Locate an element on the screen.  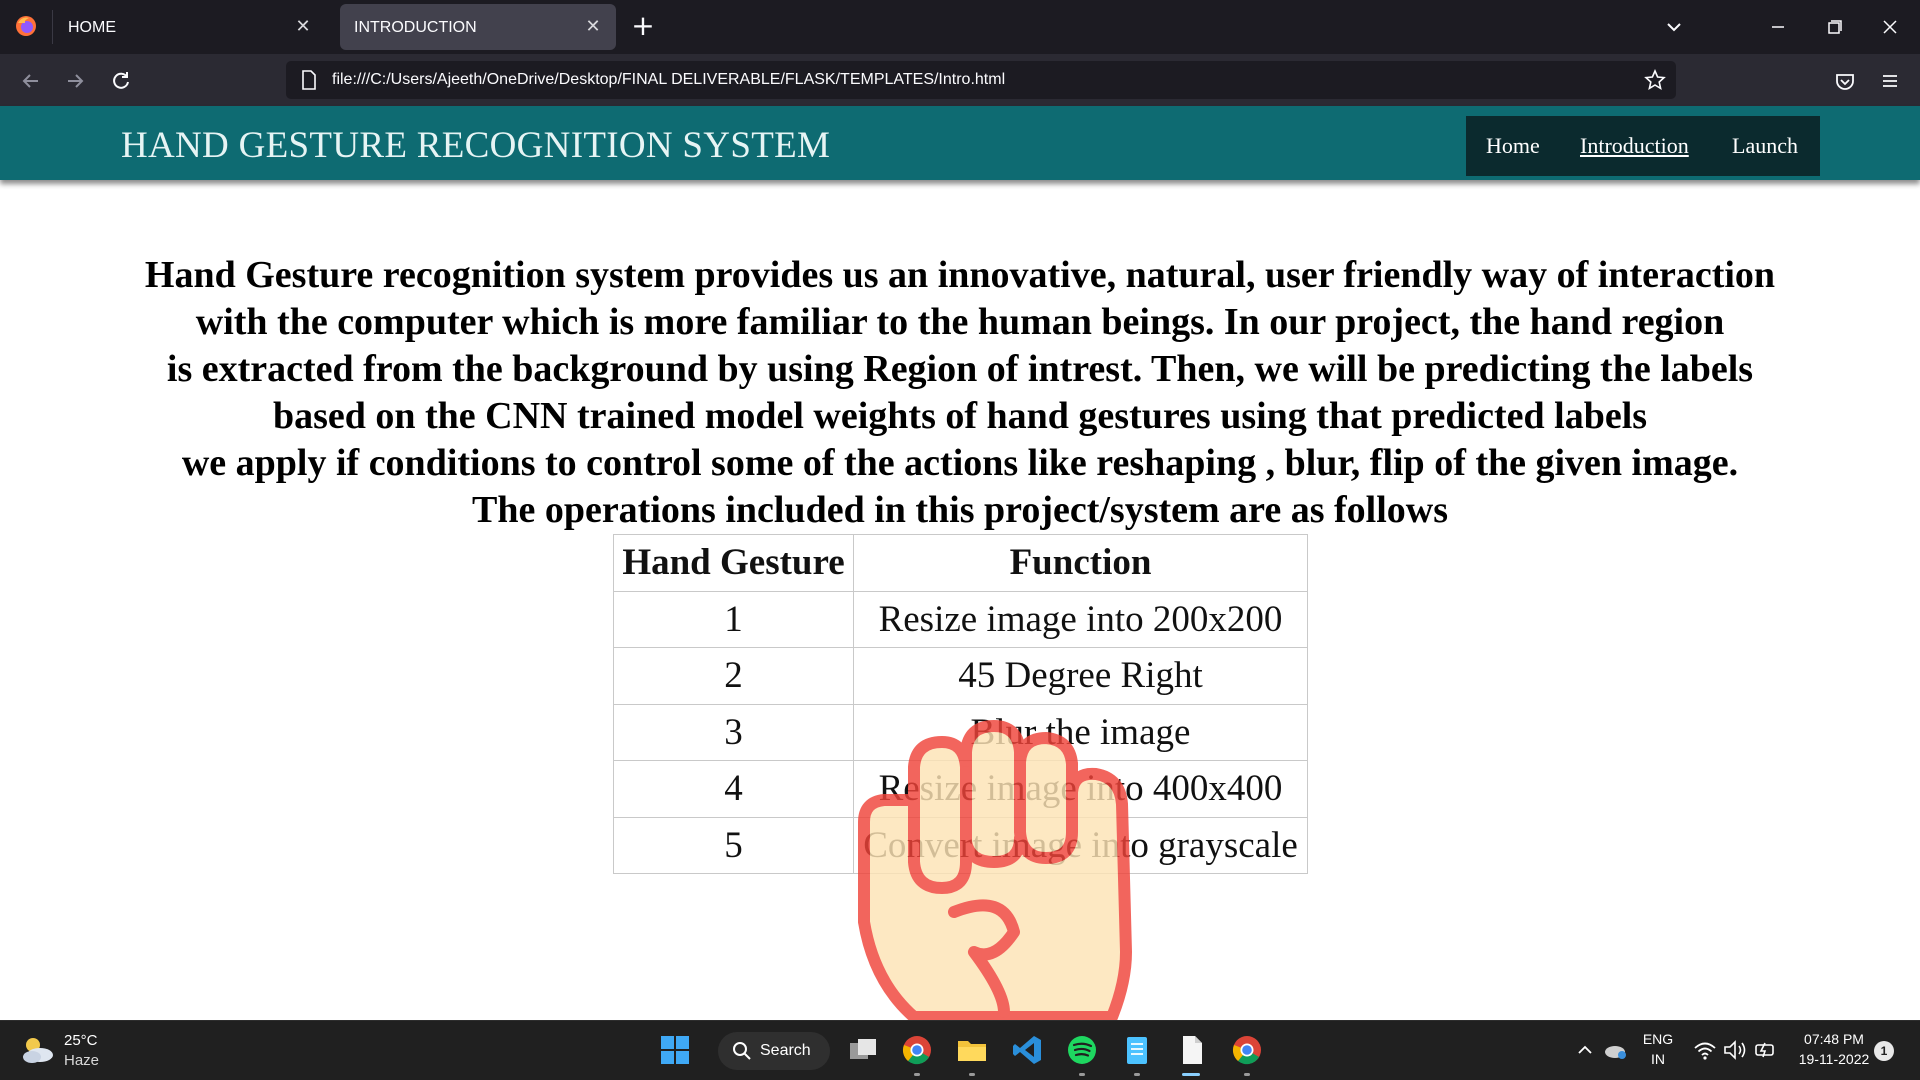
nav-link-introduction: Introduction is located at coordinates (1634, 146).